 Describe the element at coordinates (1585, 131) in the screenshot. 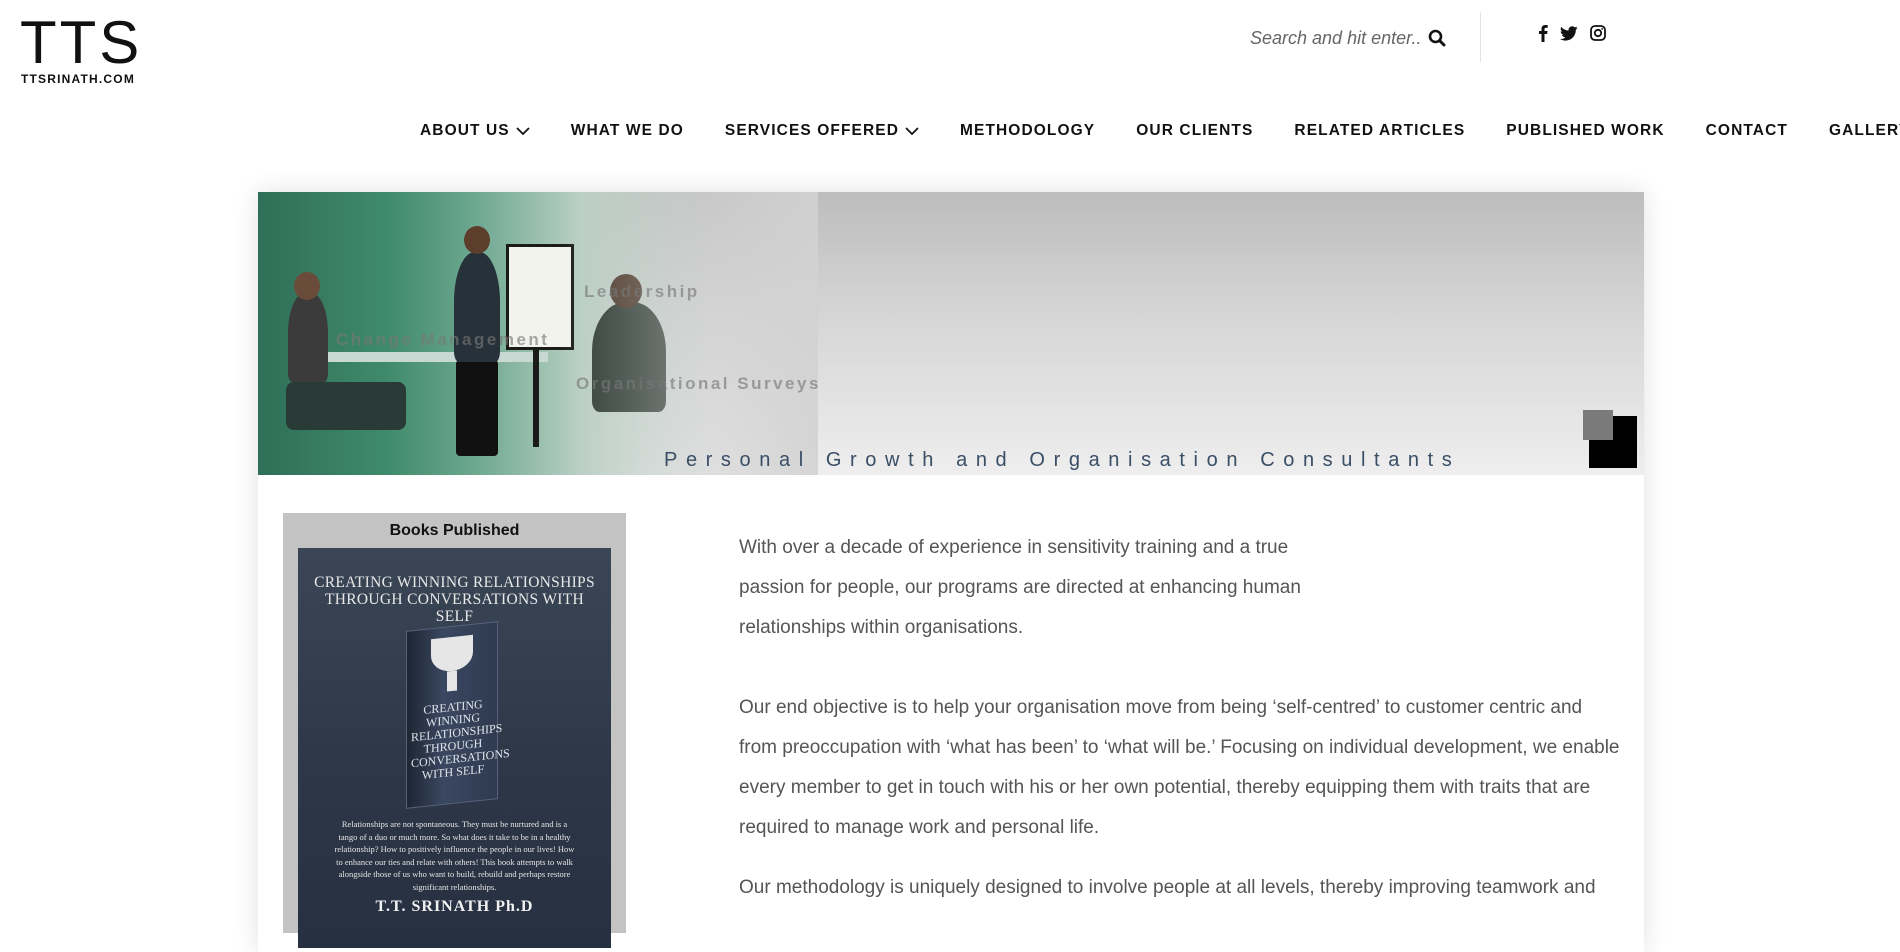

I see `nav-published-work: PUBLISHED WORK` at that location.